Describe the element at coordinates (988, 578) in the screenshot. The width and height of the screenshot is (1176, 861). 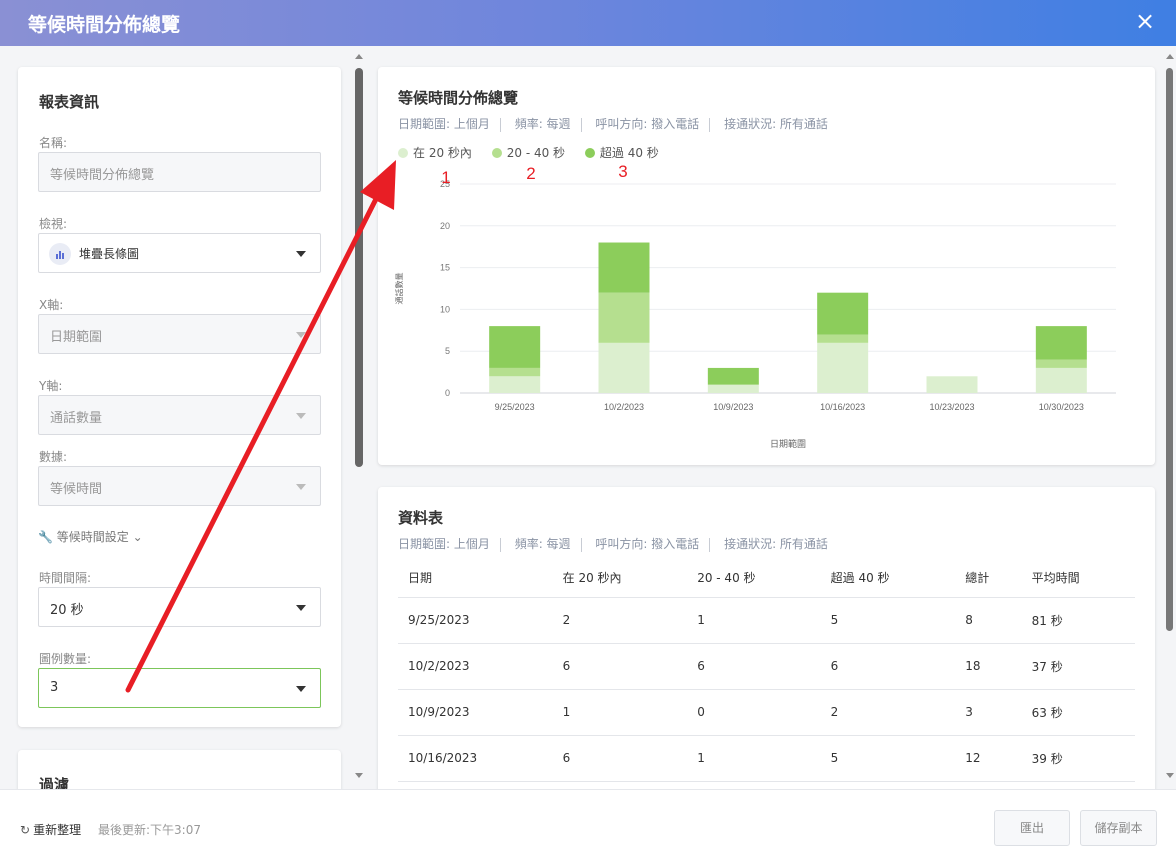
I see `column-header: 總計` at that location.